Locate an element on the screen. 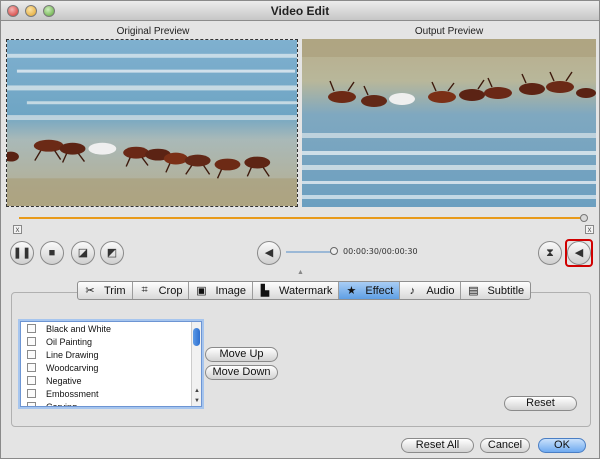 Image resolution: width=600 pixels, height=459 pixels. effect-list-item: Carving is located at coordinates (111, 403).